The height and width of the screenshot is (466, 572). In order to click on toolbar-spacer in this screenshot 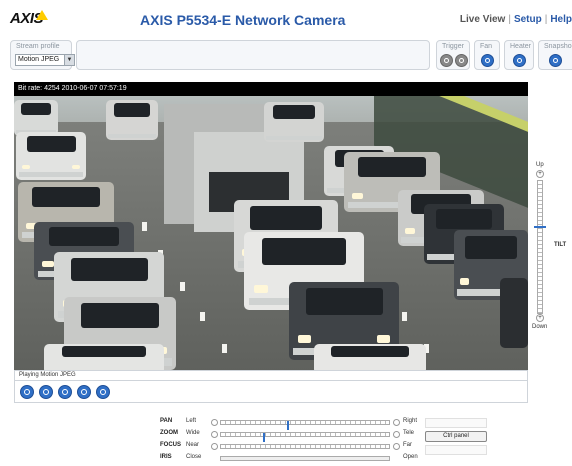, I will do `click(253, 55)`.